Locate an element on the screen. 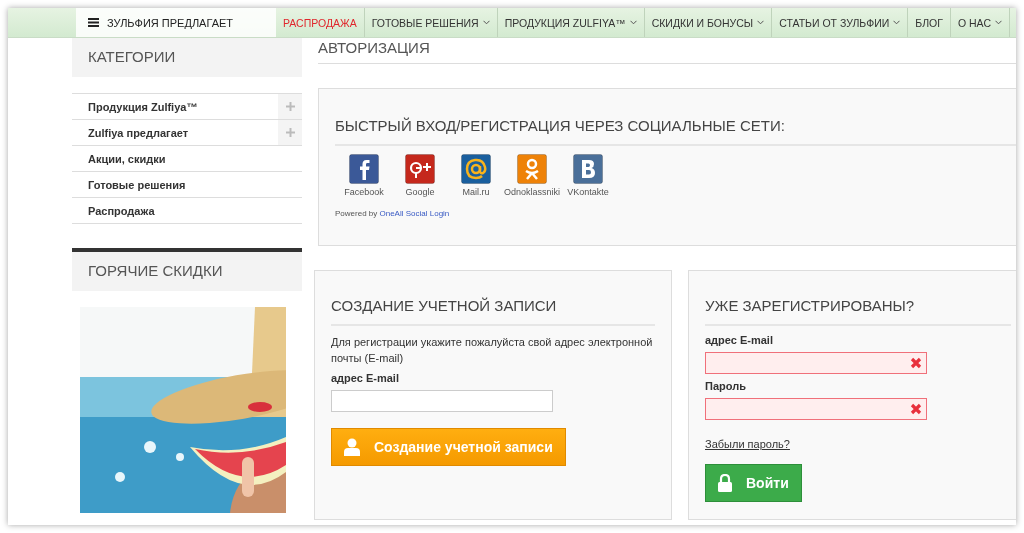  sidebar-heading: КАТЕГОРИИ is located at coordinates (187, 57).